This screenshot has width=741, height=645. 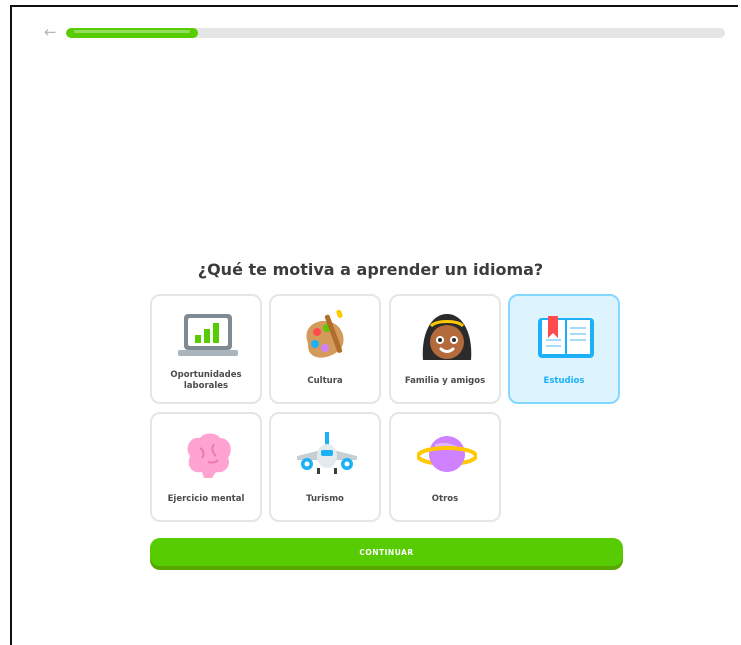 What do you see at coordinates (325, 380) in the screenshot?
I see `option-label: Cultura` at bounding box center [325, 380].